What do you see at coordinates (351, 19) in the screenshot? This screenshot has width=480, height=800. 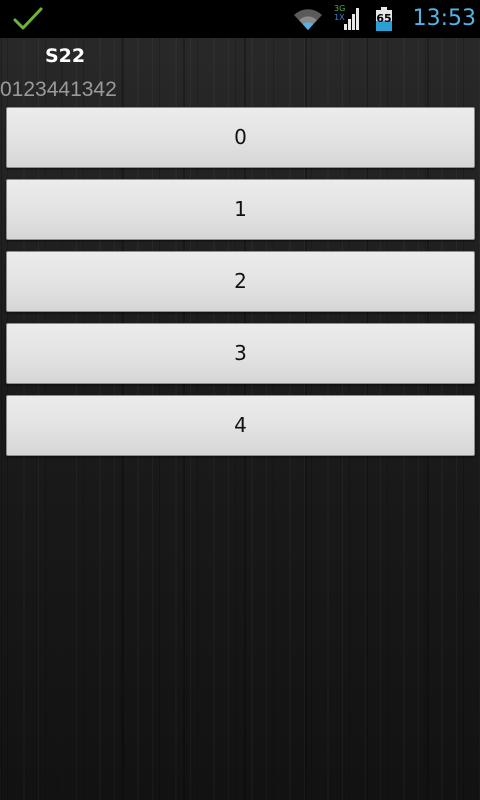 I see `signal-icon` at bounding box center [351, 19].